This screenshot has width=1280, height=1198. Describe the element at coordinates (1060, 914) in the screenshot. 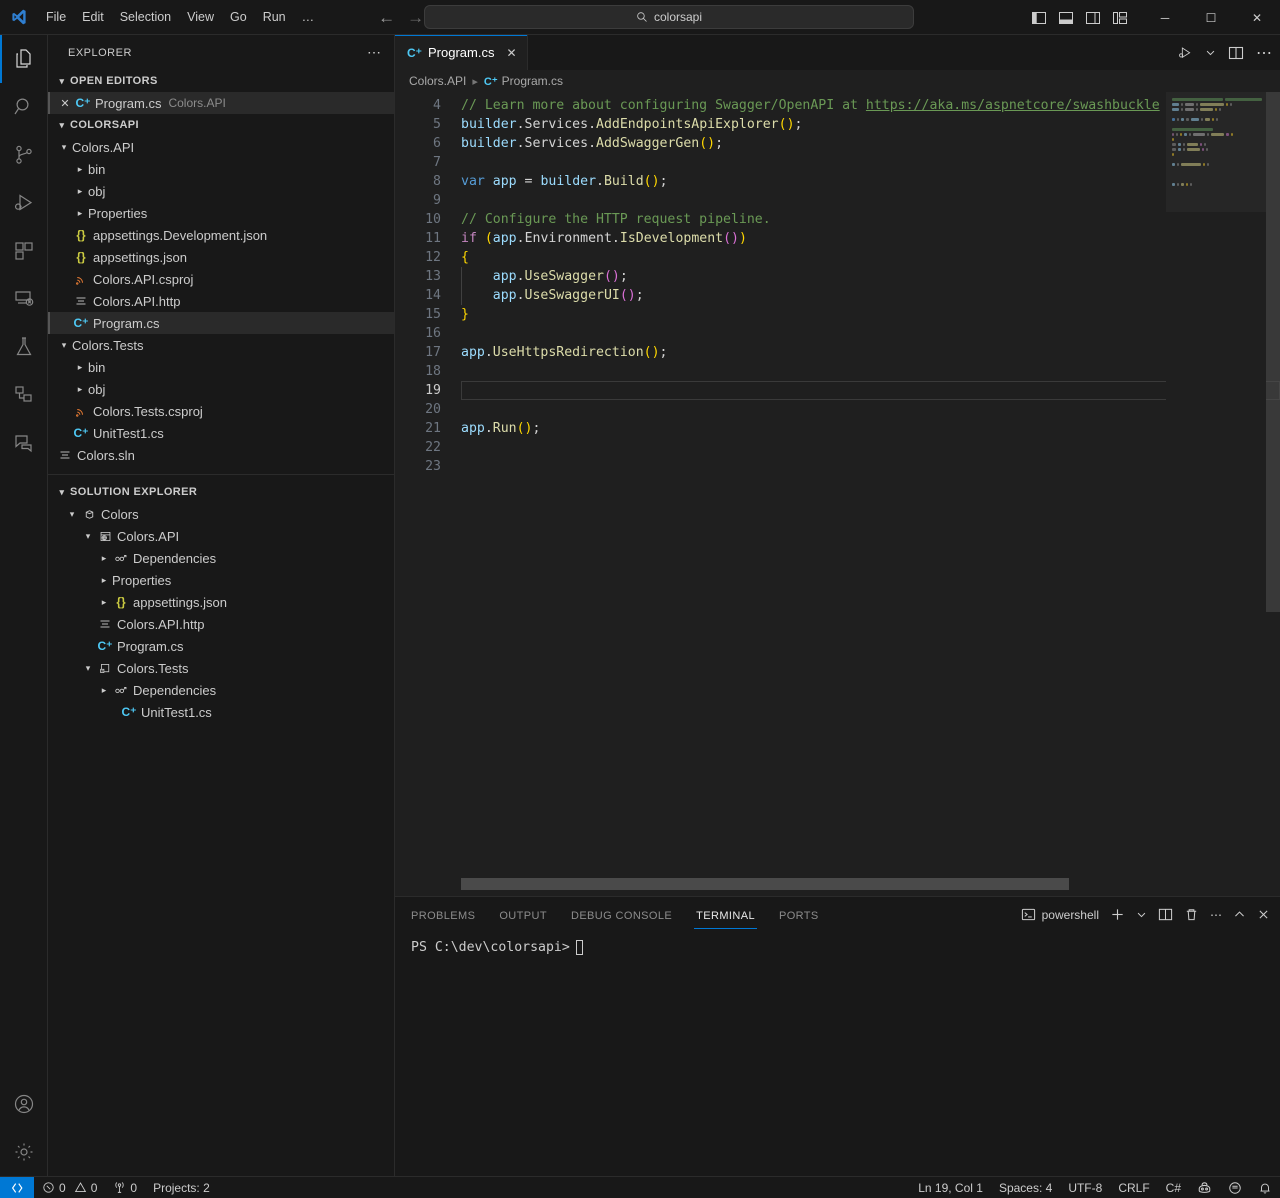

I see `terminal-shell-chip: powershell` at that location.